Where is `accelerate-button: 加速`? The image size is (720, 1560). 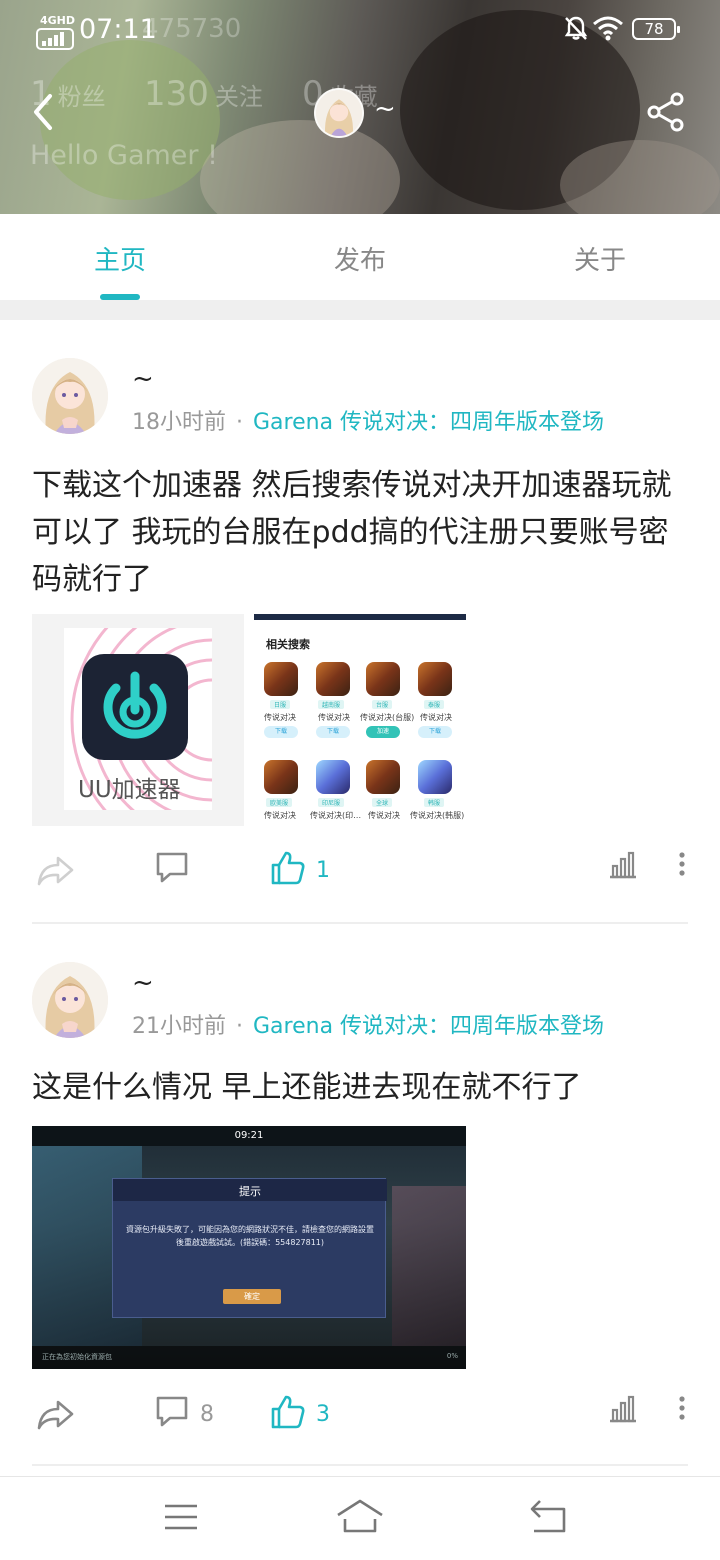
accelerate-button: 加速 is located at coordinates (383, 732).